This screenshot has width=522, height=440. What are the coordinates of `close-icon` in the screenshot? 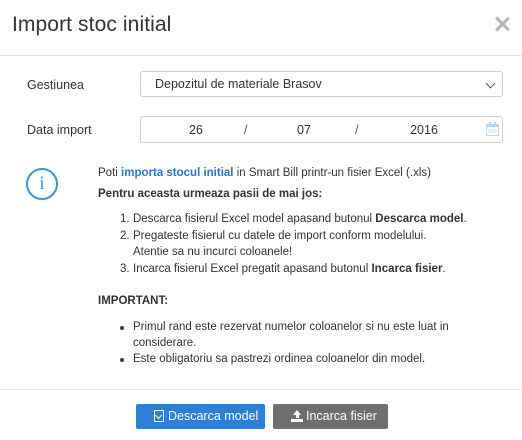 It's located at (502, 24).